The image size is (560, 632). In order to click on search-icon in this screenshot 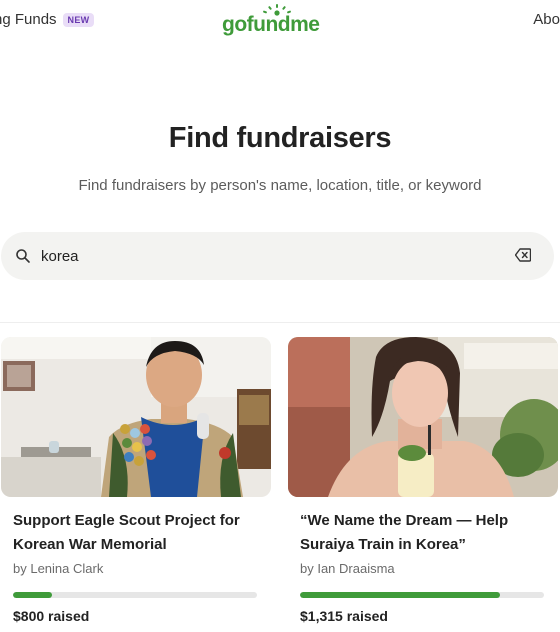, I will do `click(23, 256)`.